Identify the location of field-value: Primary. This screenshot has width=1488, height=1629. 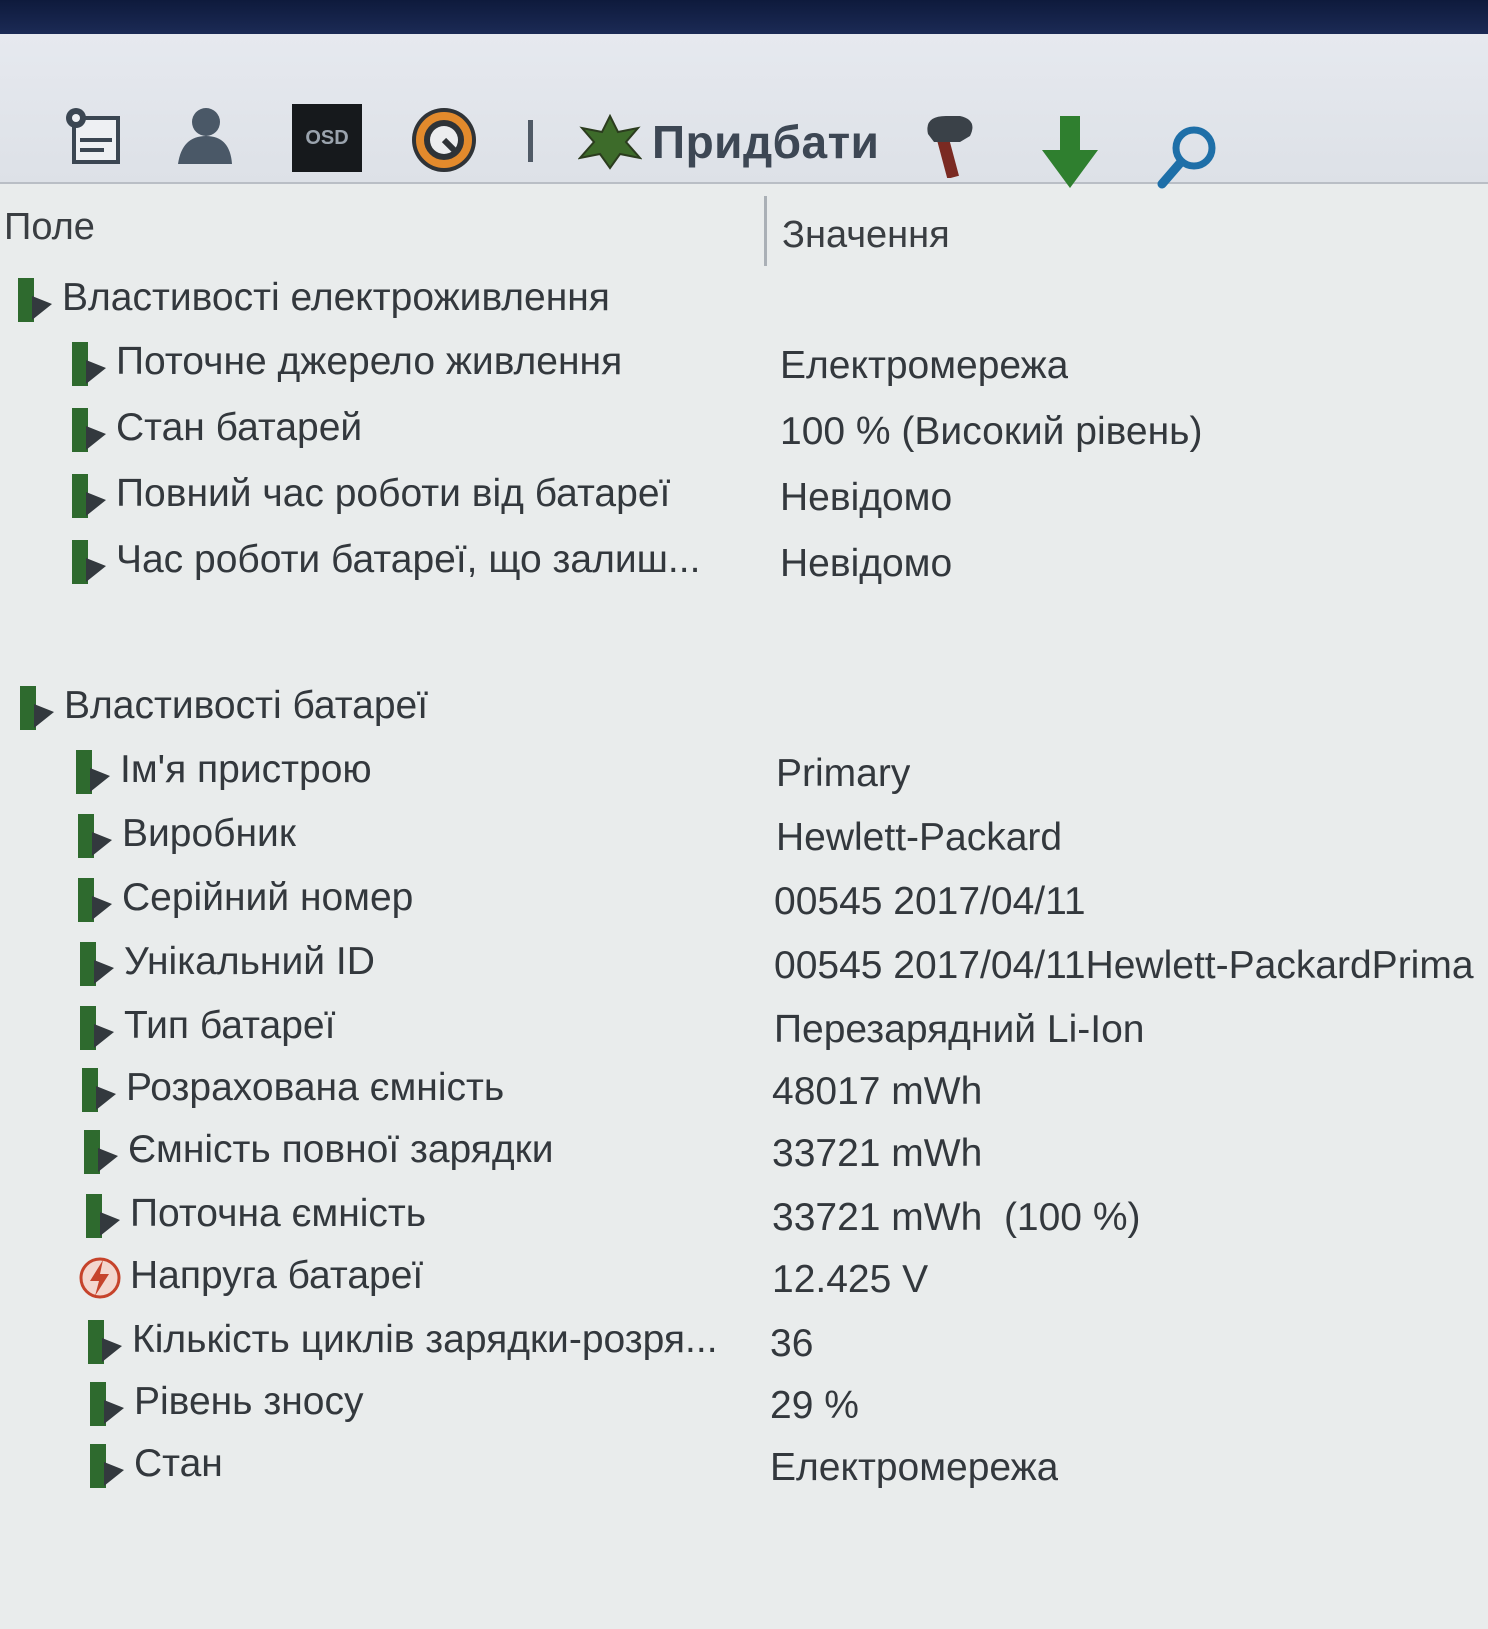
(843, 773).